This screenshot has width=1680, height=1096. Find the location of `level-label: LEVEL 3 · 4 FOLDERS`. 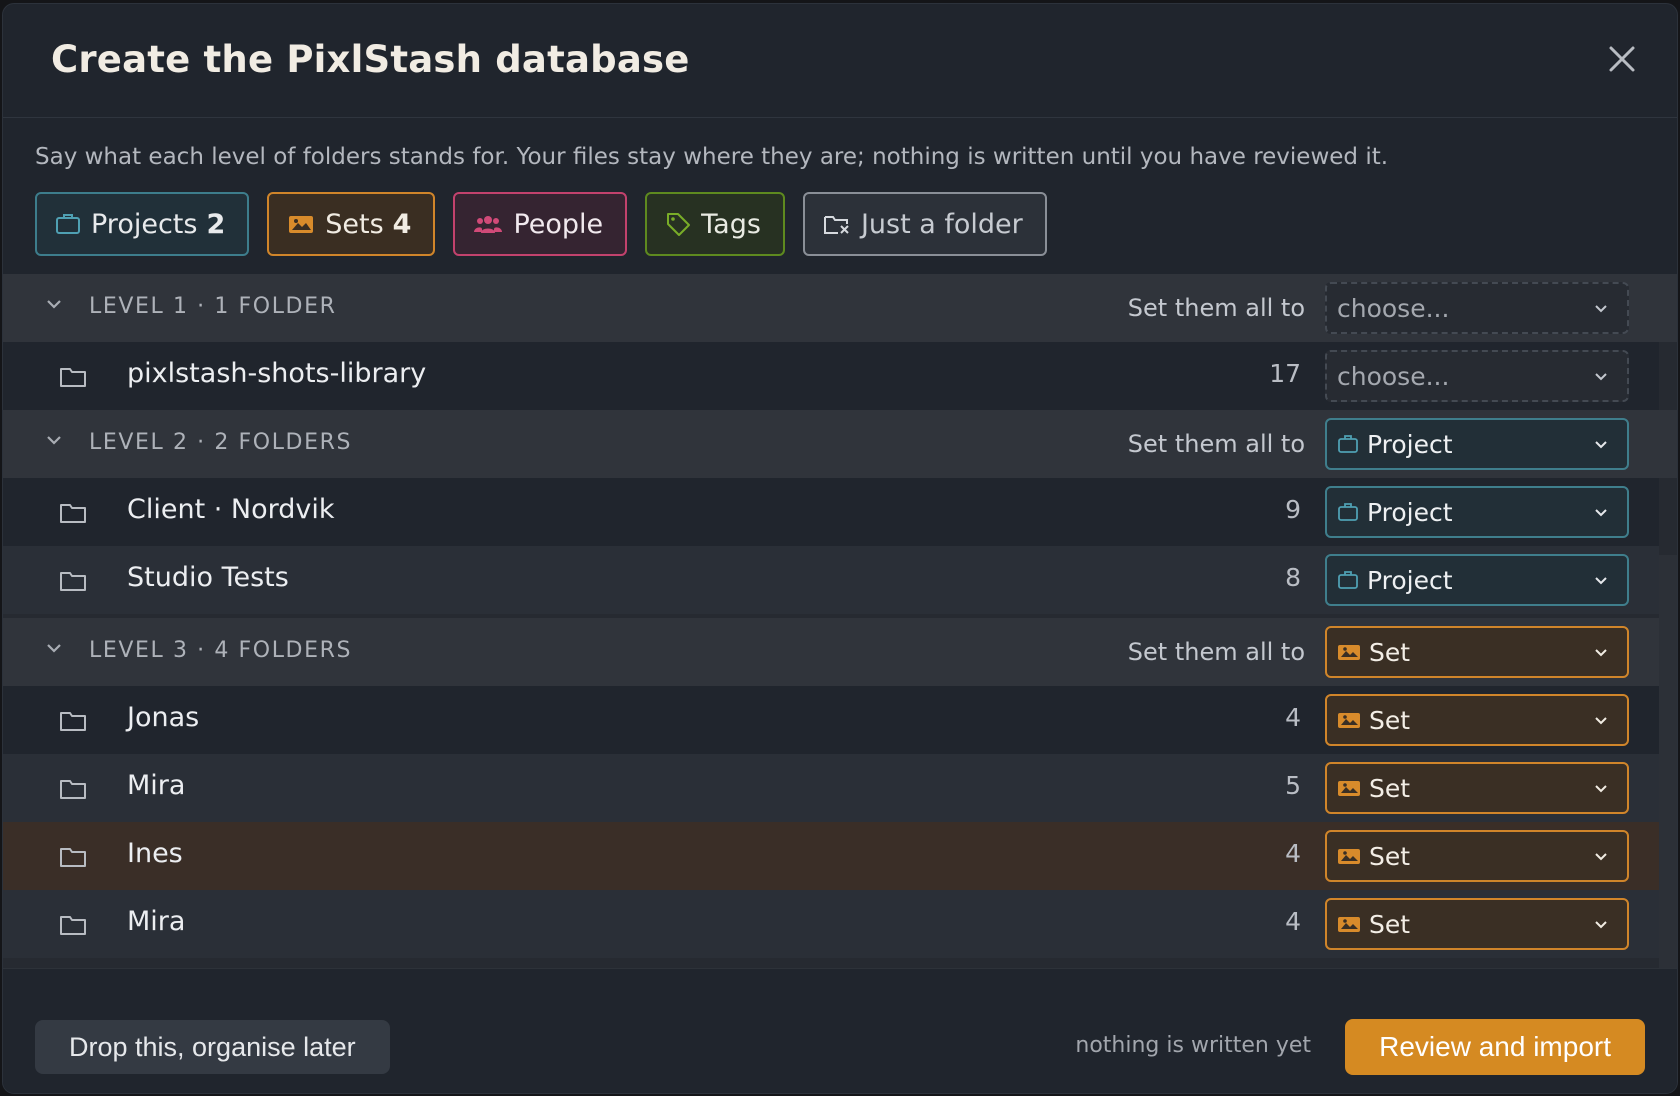

level-label: LEVEL 3 · 4 FOLDERS is located at coordinates (221, 650).